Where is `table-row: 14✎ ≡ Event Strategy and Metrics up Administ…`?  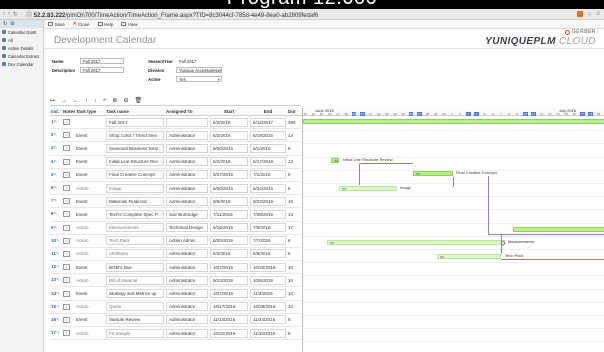
table-row: 14✎ ≡ Event Strategy and Metrics up Administ… is located at coordinates (176, 294).